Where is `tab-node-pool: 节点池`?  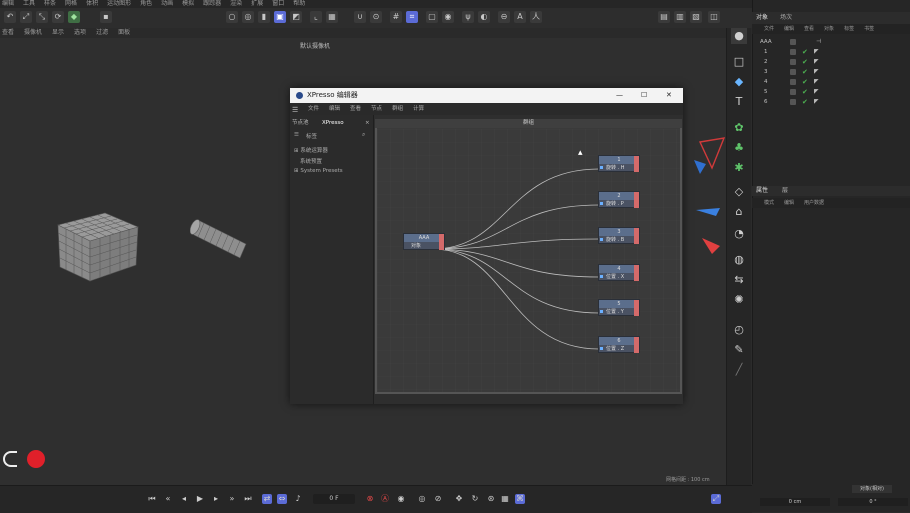
tab-node-pool: 节点池 is located at coordinates (300, 123).